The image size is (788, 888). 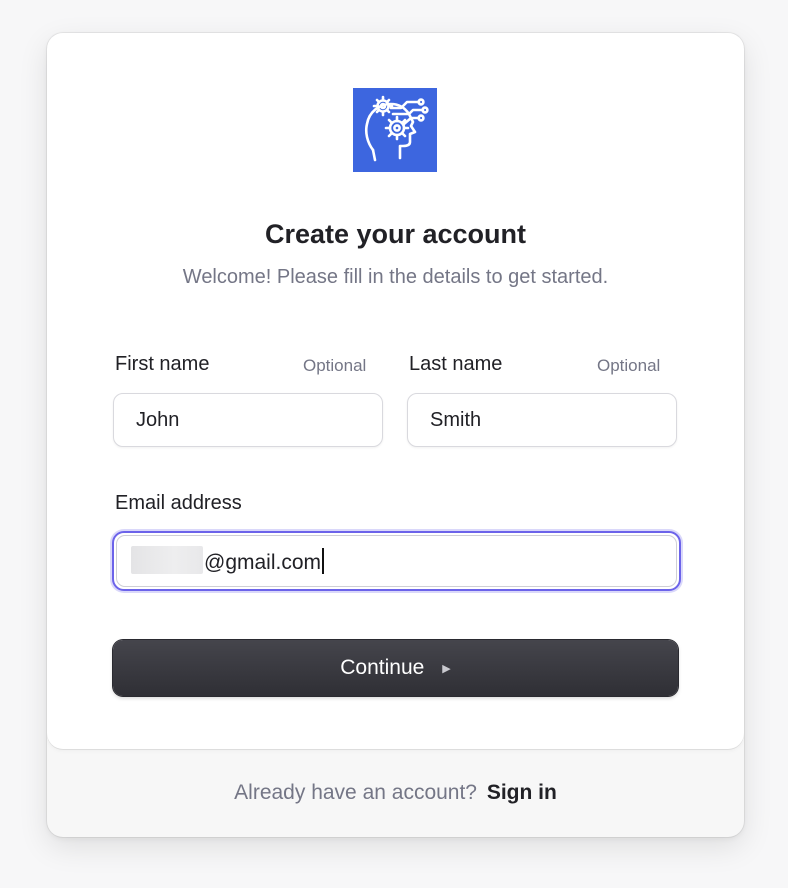 I want to click on footer: Already have an account? Sign in, so click(x=395, y=793).